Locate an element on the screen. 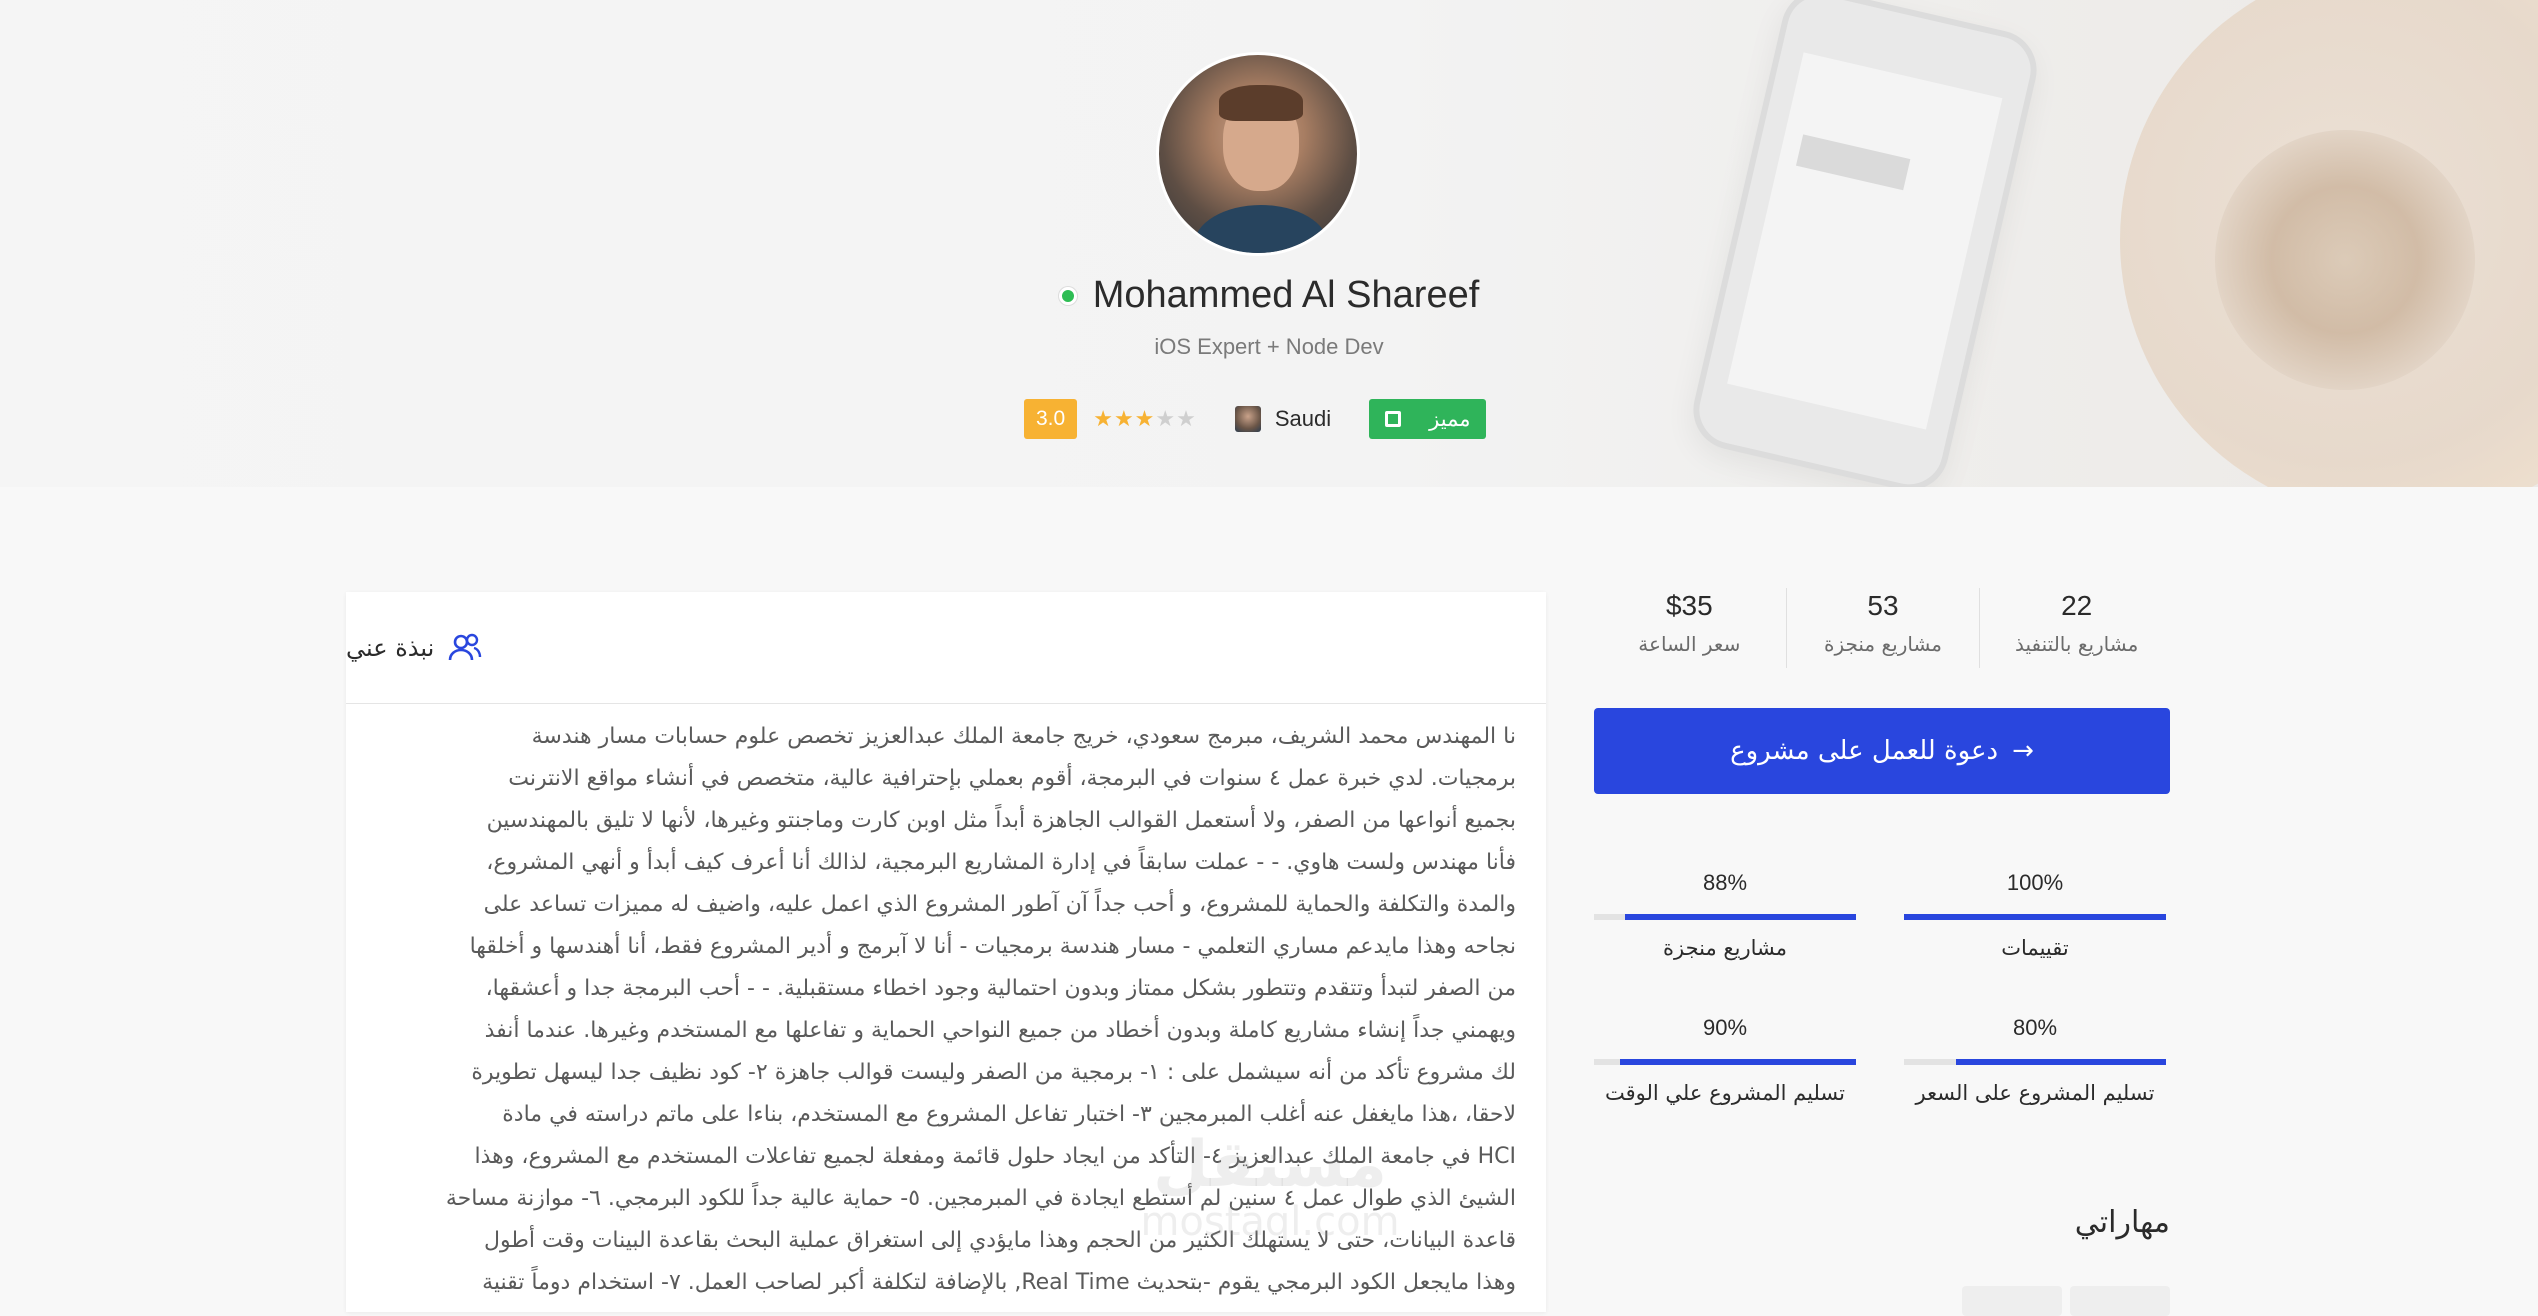  about-header: نبذة عني is located at coordinates (946, 648).